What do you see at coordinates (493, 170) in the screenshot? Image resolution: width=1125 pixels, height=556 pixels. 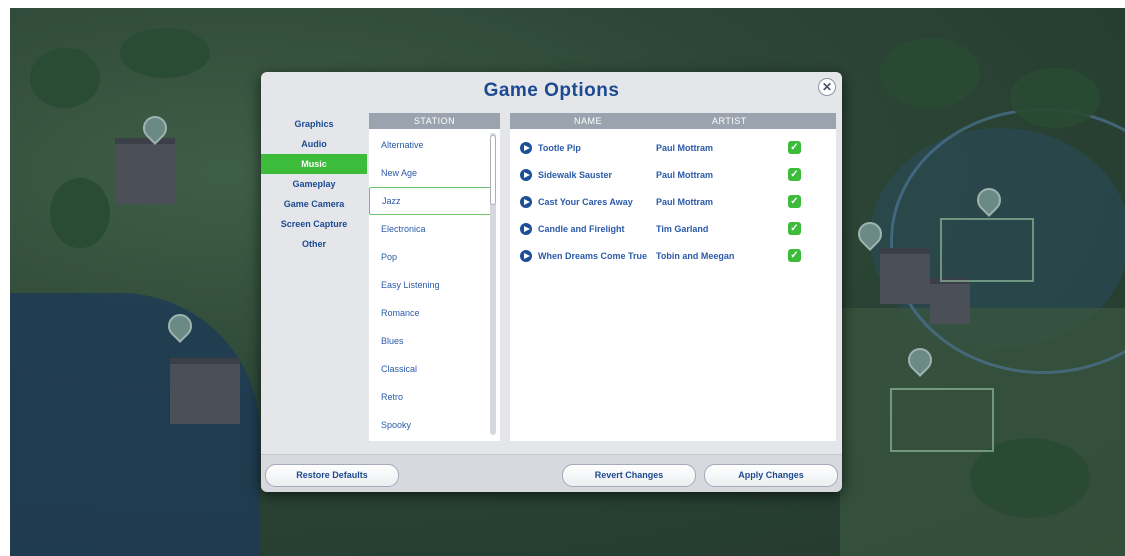 I see `scrollbar-thumb` at bounding box center [493, 170].